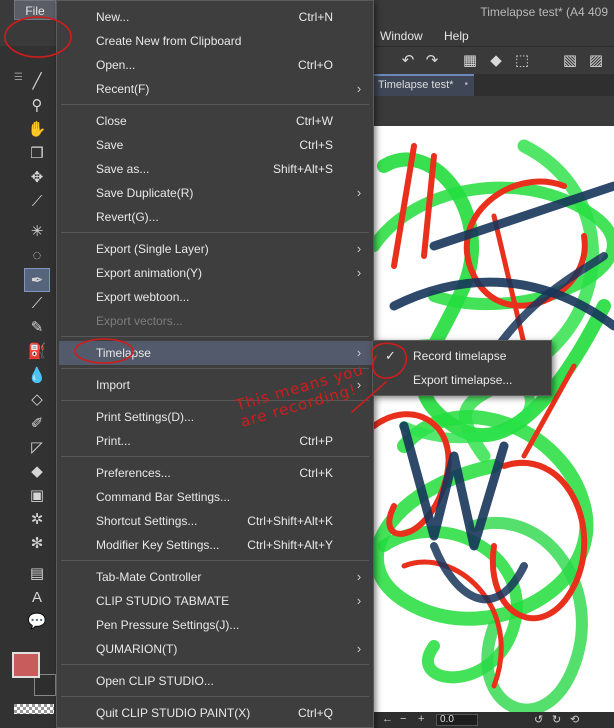 The width and height of the screenshot is (614, 728). I want to click on menu-item-save: Save Ctrl+S, so click(215, 145).